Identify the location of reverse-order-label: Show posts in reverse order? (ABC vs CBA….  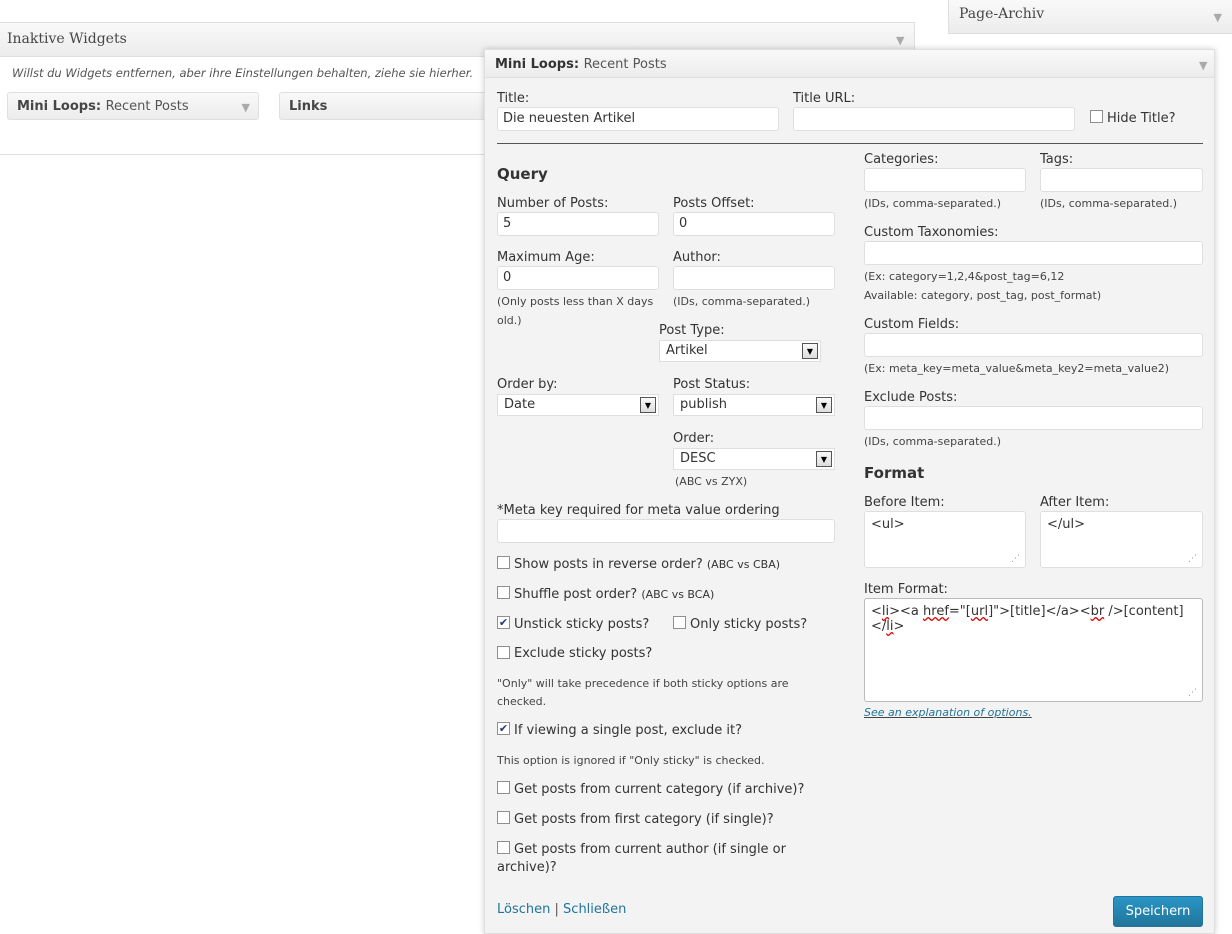
(647, 564).